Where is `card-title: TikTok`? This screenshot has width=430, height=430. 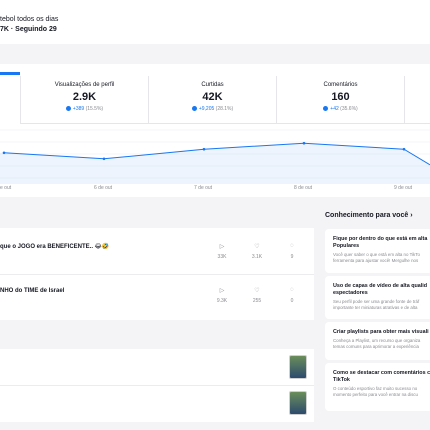 card-title: TikTok is located at coordinates (341, 380).